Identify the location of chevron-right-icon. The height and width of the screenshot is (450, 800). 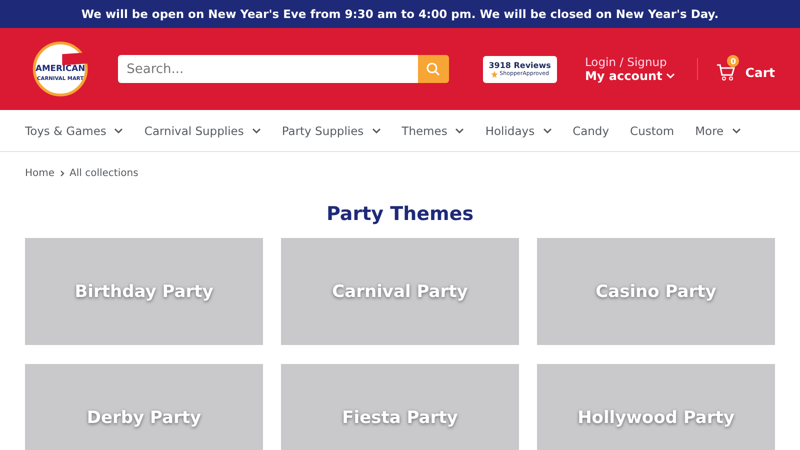
(62, 173).